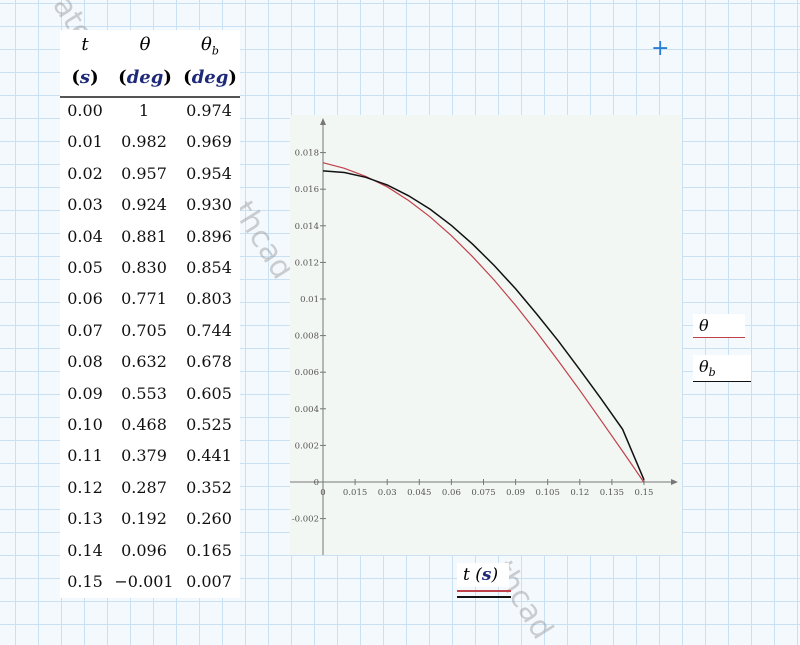  What do you see at coordinates (548, 493) in the screenshot?
I see `x-tick-label: 0.105` at bounding box center [548, 493].